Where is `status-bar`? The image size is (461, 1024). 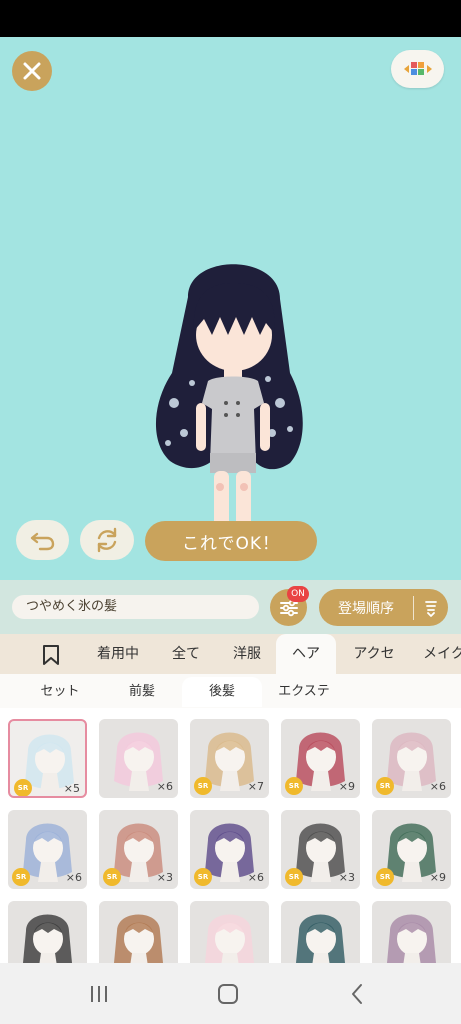 status-bar is located at coordinates (230, 18).